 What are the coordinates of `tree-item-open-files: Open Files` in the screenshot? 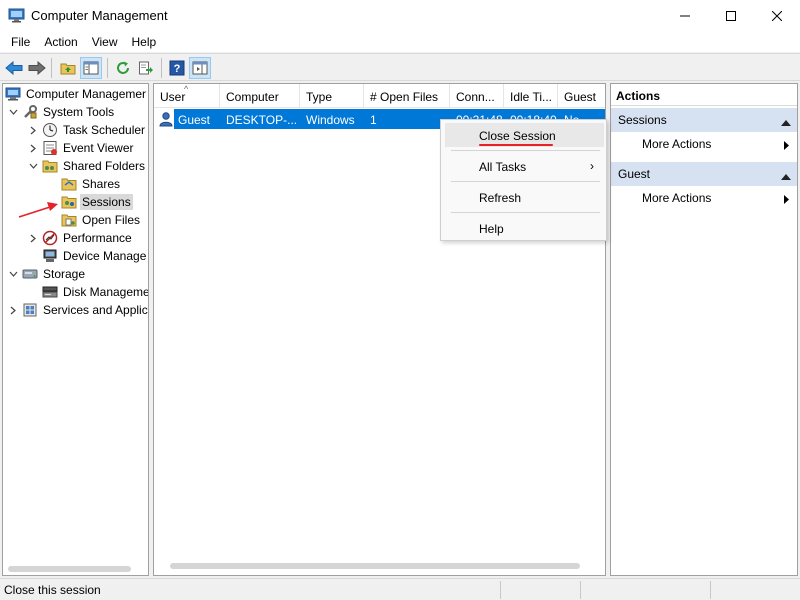 It's located at (101, 220).